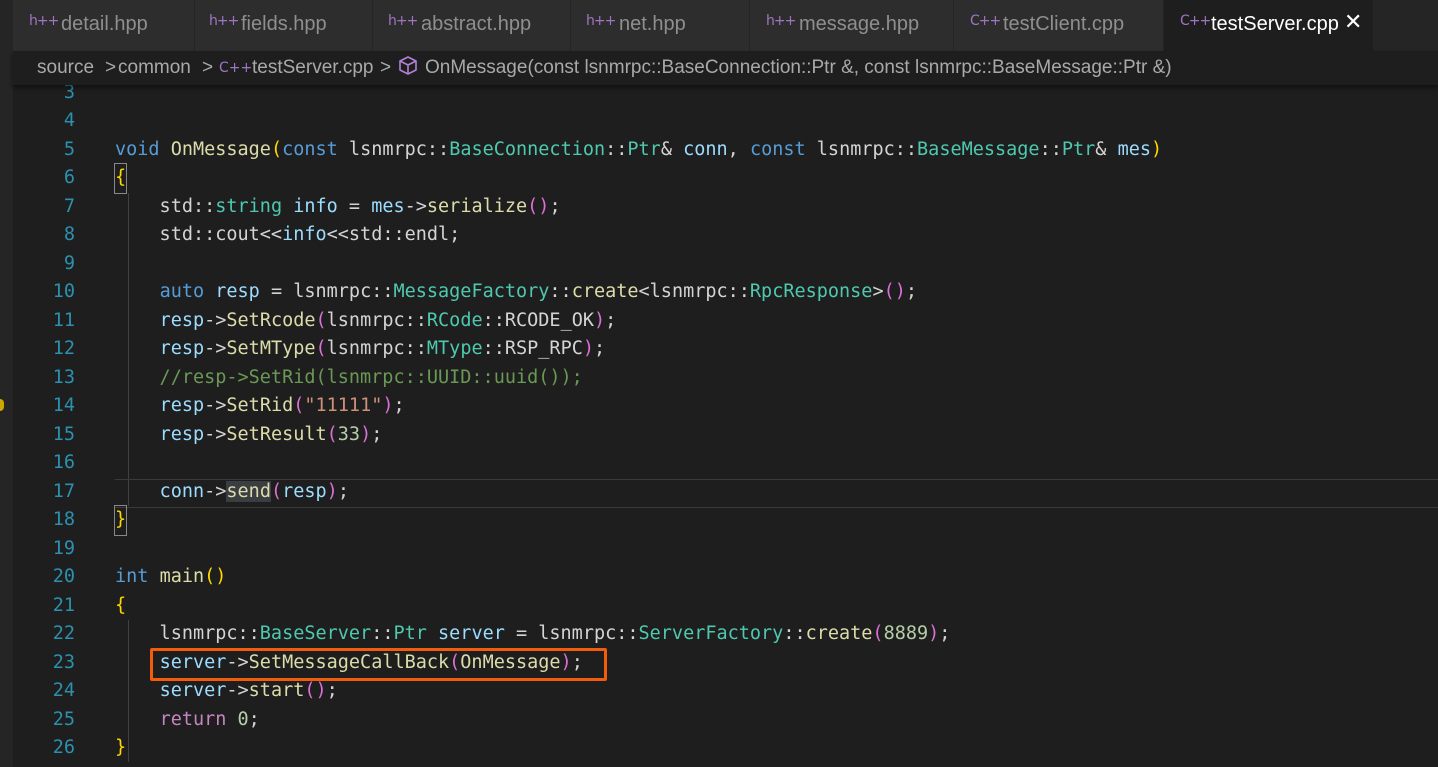 The width and height of the screenshot is (1438, 767). What do you see at coordinates (288, 234) in the screenshot?
I see `code-text: std::cout<<info<<std::endl;` at bounding box center [288, 234].